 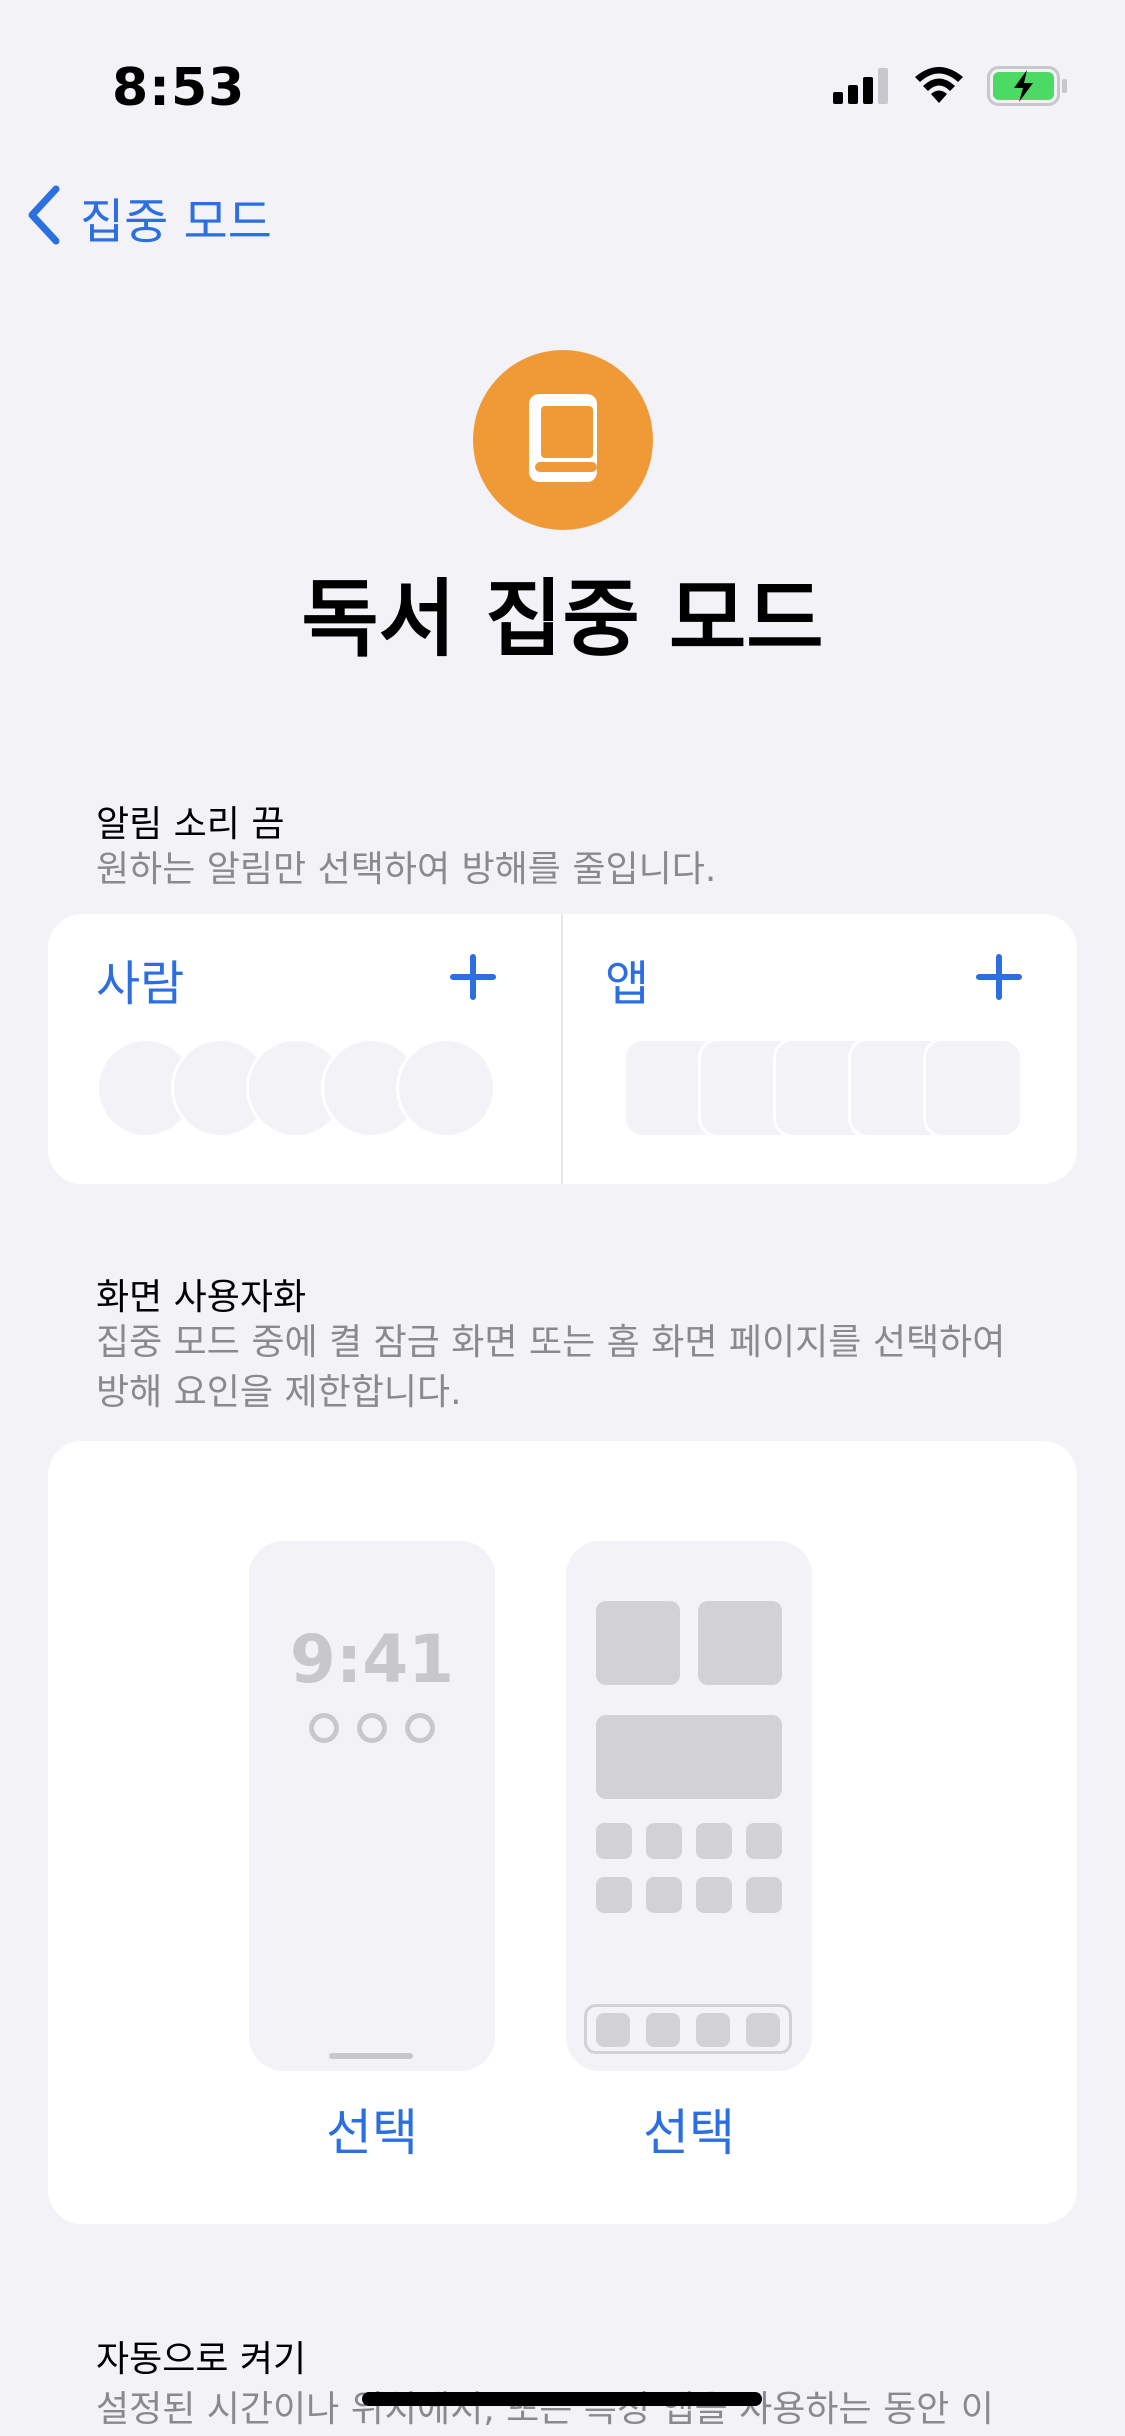 What do you see at coordinates (304, 1049) in the screenshot?
I see `people-section: 사람` at bounding box center [304, 1049].